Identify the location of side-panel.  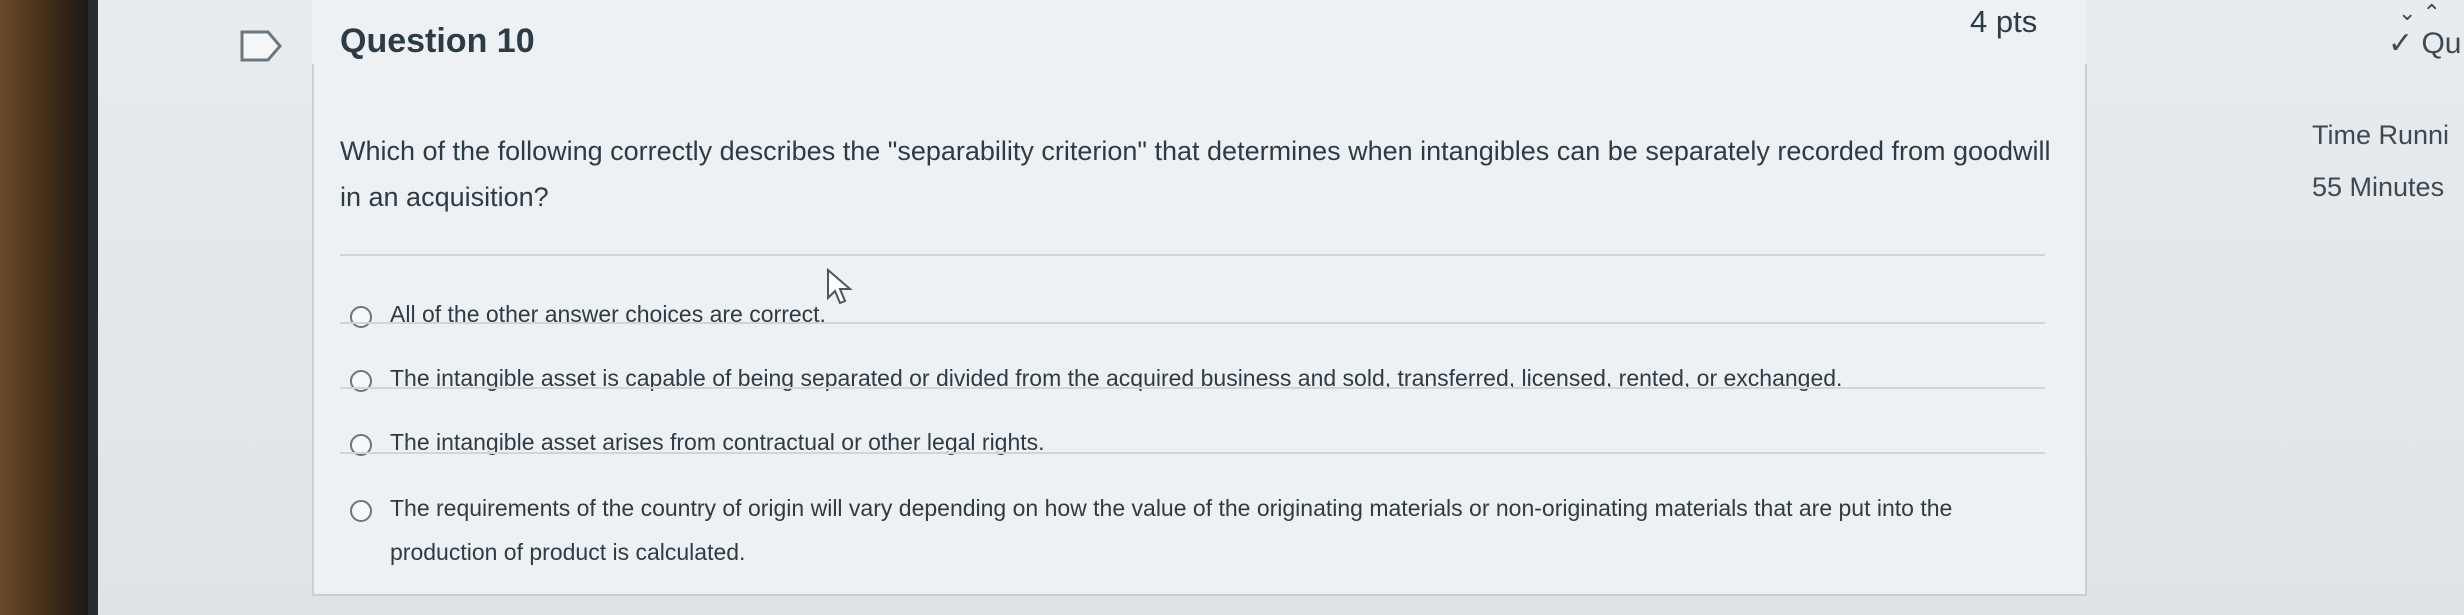
(2357, 307).